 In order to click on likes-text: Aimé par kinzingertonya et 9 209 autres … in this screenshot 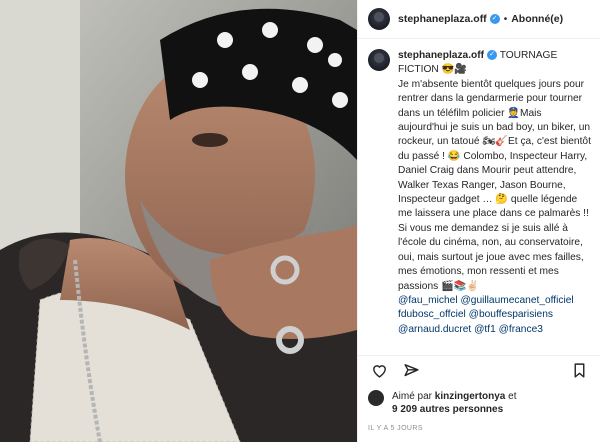, I will do `click(454, 403)`.